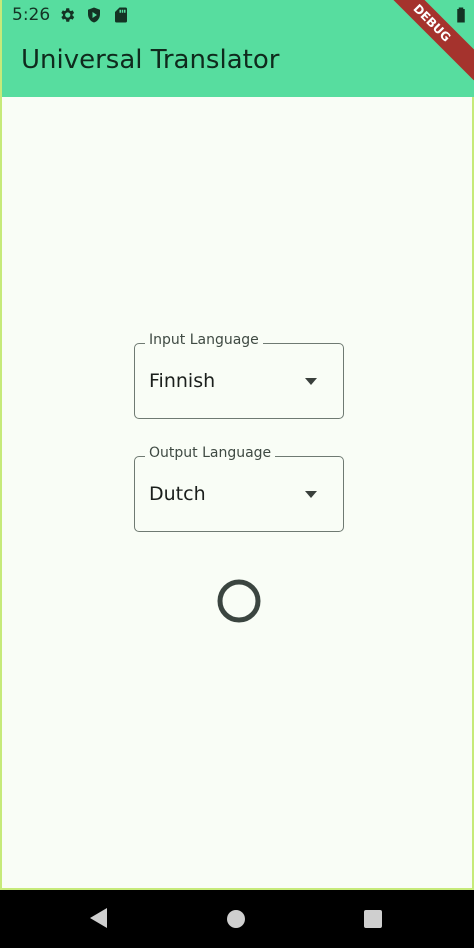 This screenshot has width=474, height=948. What do you see at coordinates (182, 381) in the screenshot?
I see `input-language-value: Finnish` at bounding box center [182, 381].